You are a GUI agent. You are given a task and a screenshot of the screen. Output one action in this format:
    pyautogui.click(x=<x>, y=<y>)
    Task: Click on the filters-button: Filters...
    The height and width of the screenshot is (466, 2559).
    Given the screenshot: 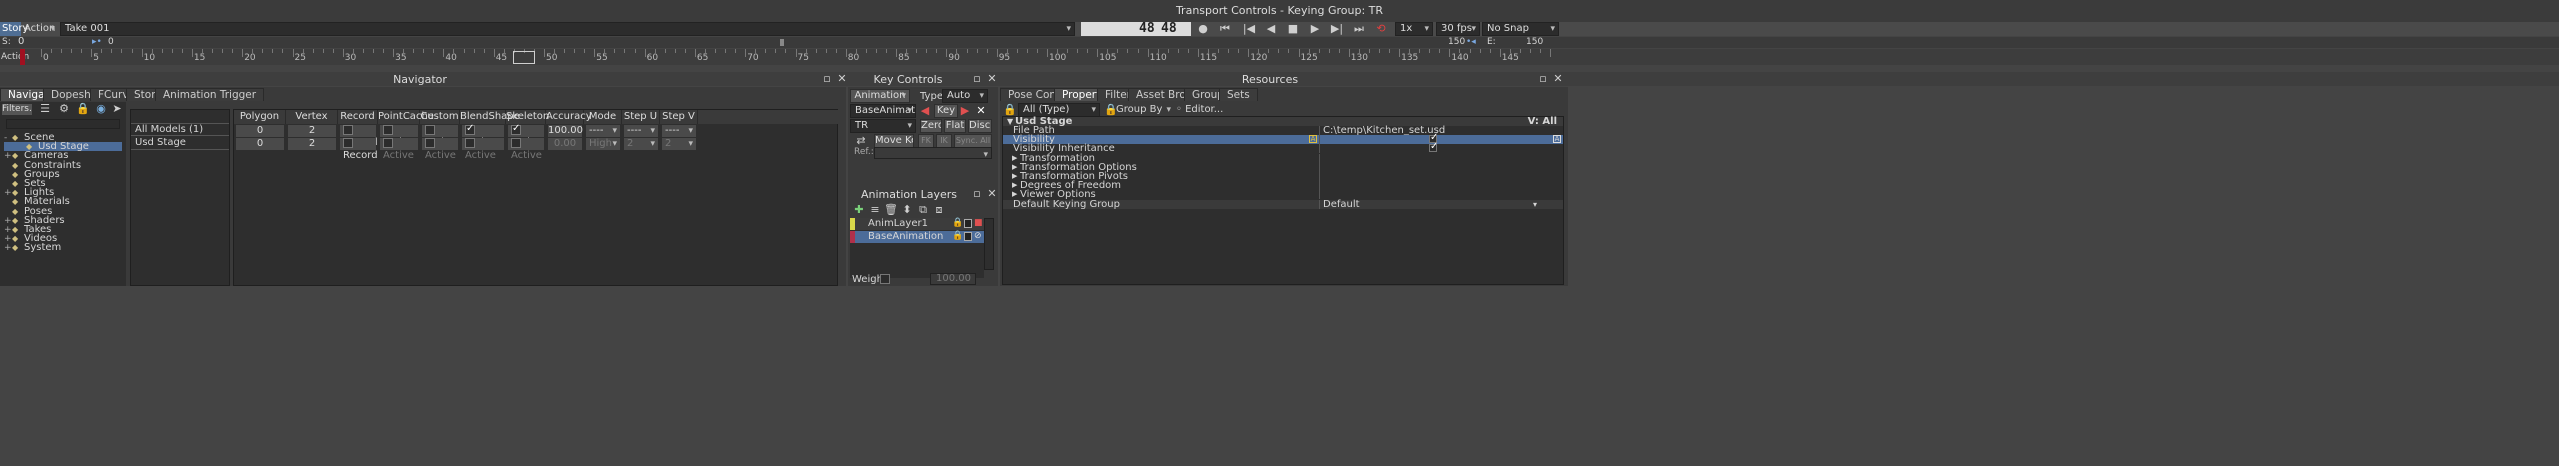 What is the action you would take?
    pyautogui.click(x=17, y=109)
    